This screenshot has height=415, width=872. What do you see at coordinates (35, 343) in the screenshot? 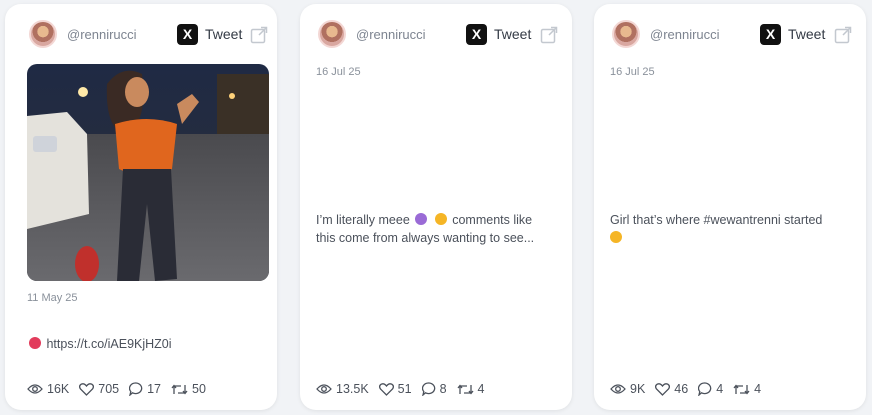
I see `heart-emoji-icon` at bounding box center [35, 343].